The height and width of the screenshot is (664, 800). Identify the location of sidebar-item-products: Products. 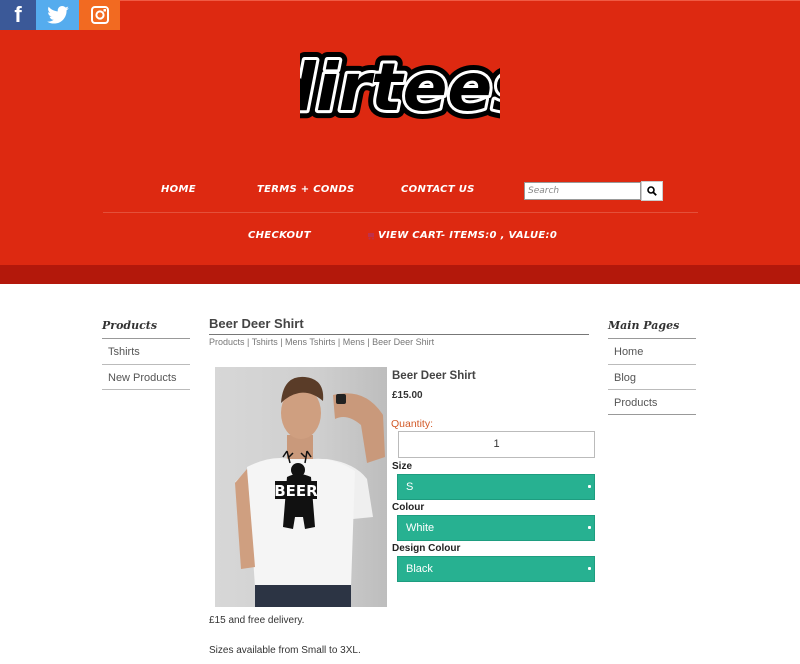
(635, 403).